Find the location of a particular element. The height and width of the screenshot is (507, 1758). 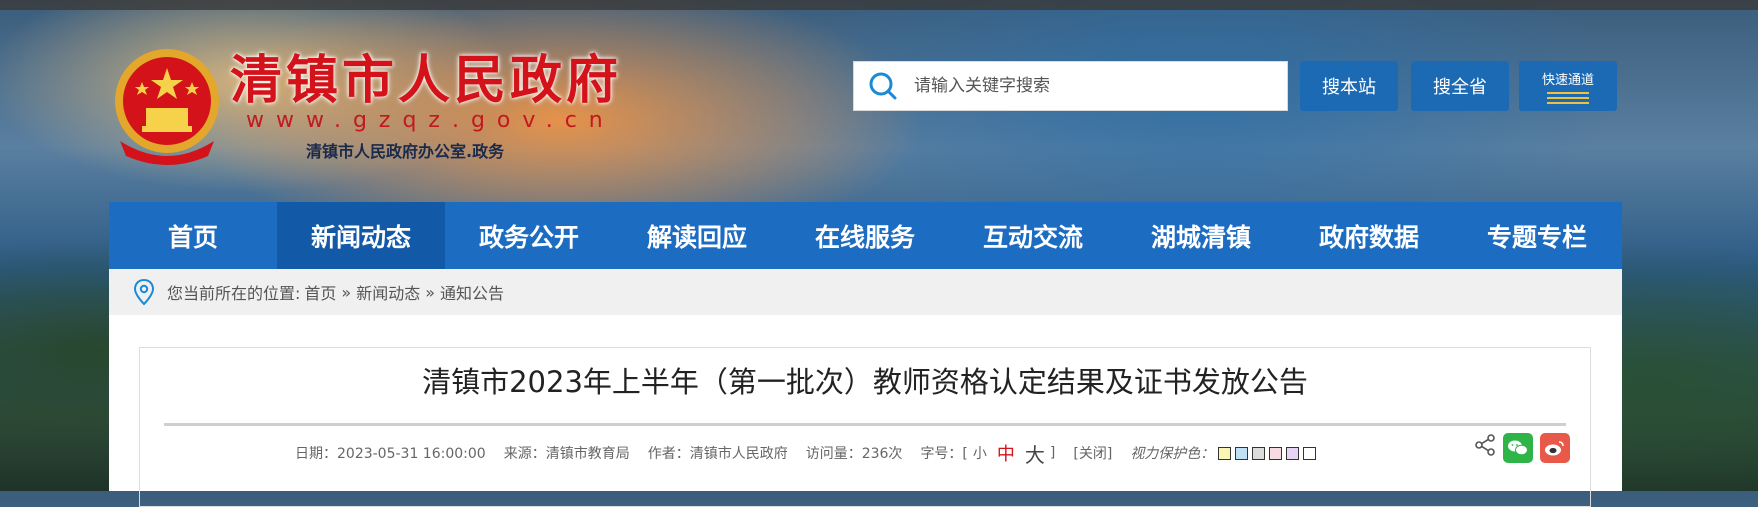

eye-care-swatch-white is located at coordinates (1310, 453).